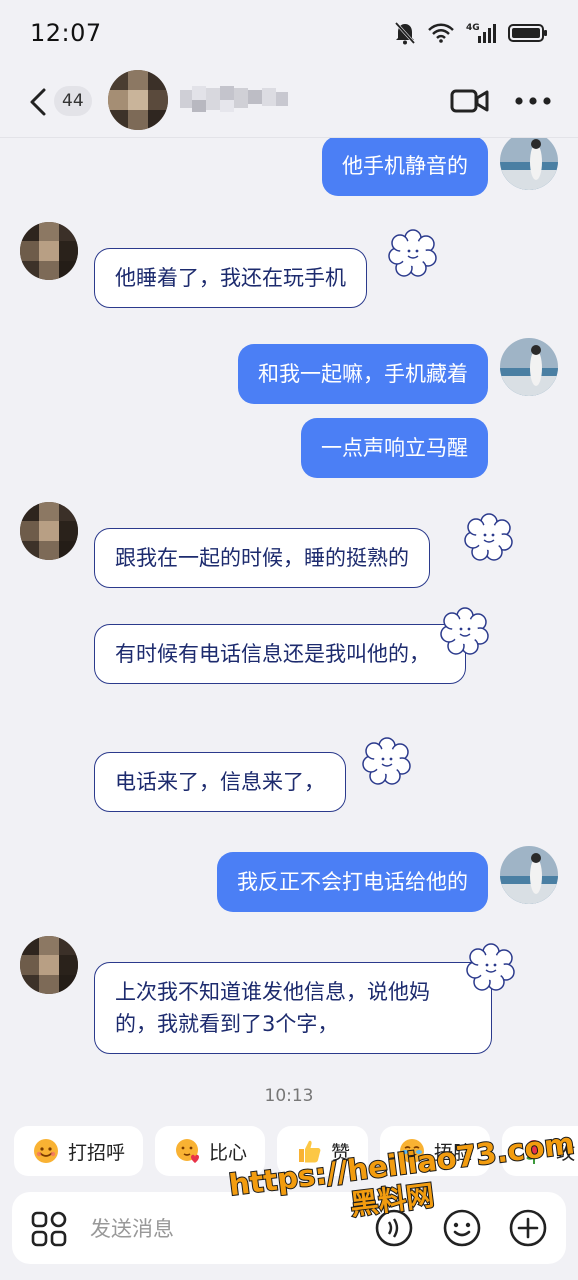 This screenshot has width=578, height=1280. Describe the element at coordinates (289, 33) in the screenshot. I see `status-bar: 12:07 4G` at that location.